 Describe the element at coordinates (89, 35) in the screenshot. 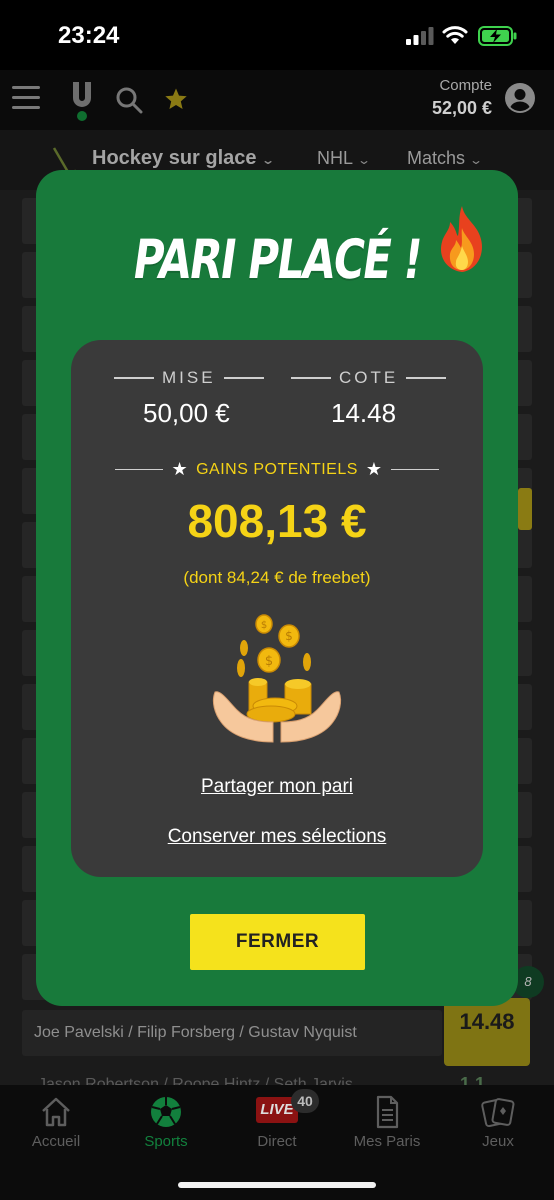

I see `status-time: 23:24` at that location.